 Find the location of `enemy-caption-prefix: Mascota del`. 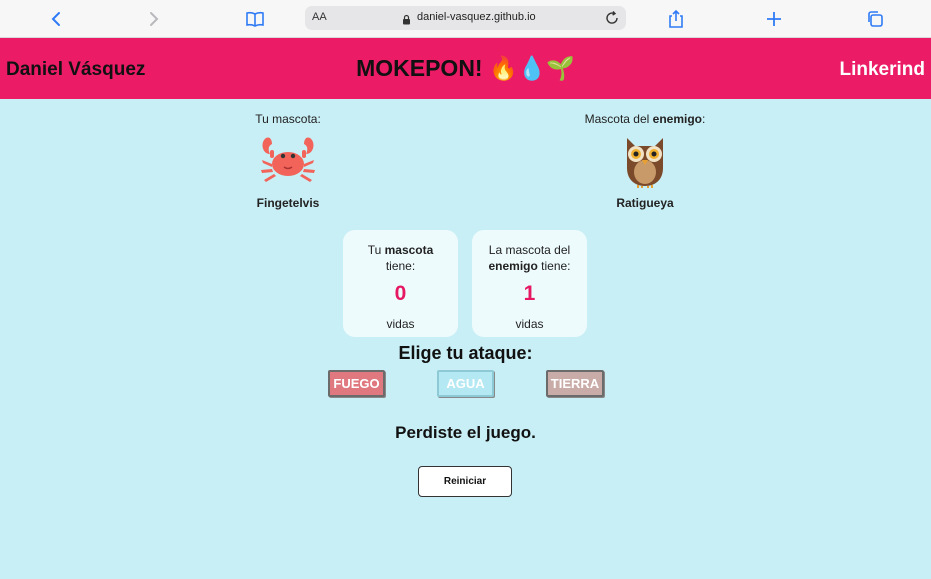

enemy-caption-prefix: Mascota del is located at coordinates (618, 119).